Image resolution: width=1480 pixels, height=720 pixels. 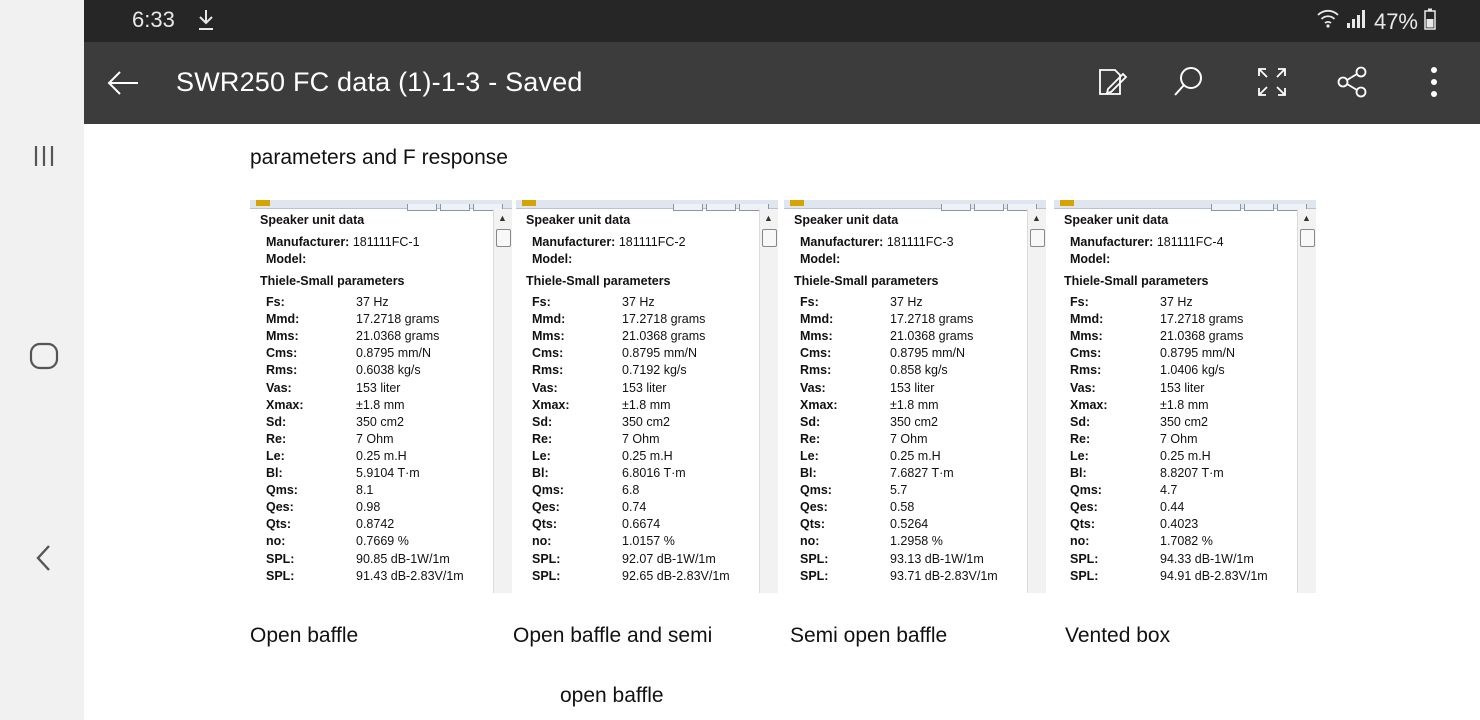 What do you see at coordinates (1434, 82) in the screenshot?
I see `more-options-icon` at bounding box center [1434, 82].